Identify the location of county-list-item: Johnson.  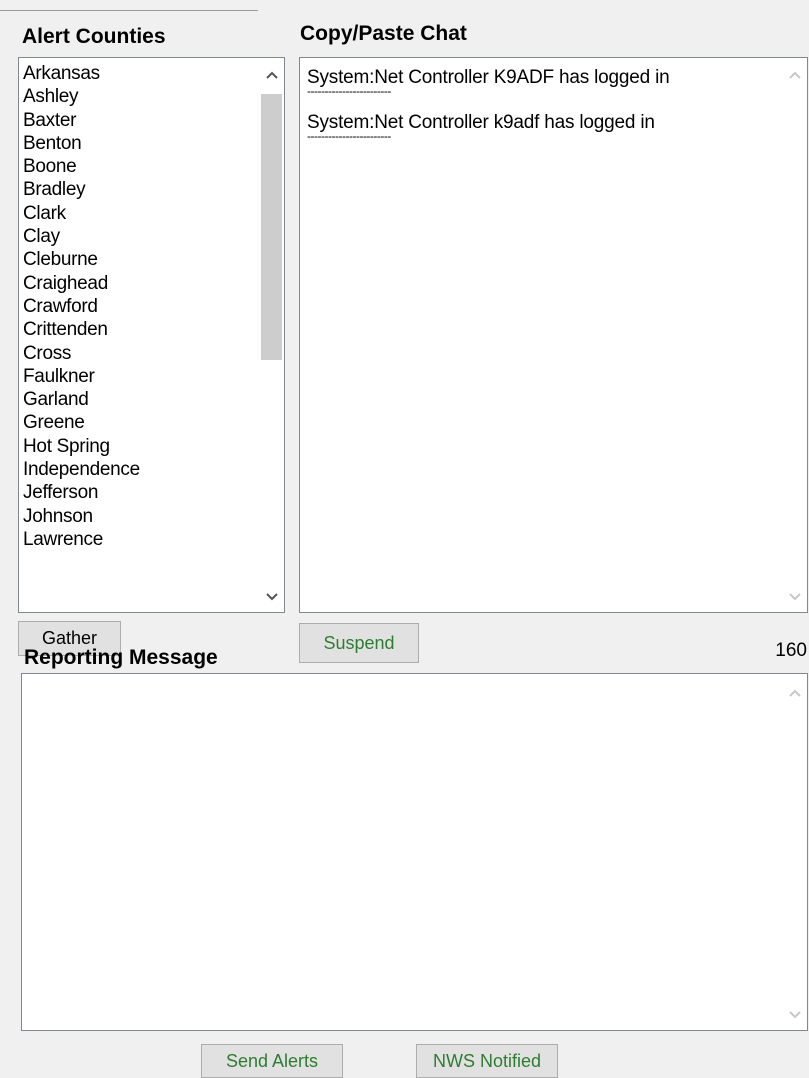
(139, 516).